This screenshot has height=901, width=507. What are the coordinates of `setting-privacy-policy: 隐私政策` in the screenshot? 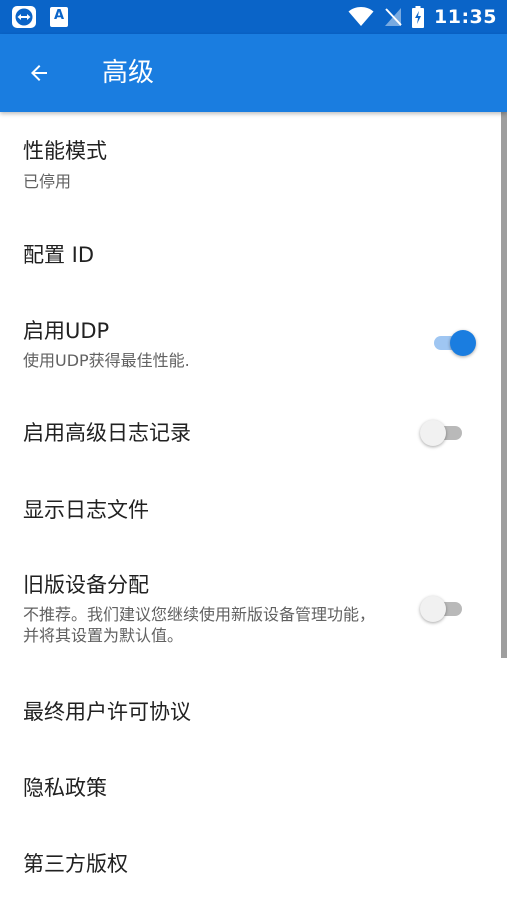 It's located at (250, 790).